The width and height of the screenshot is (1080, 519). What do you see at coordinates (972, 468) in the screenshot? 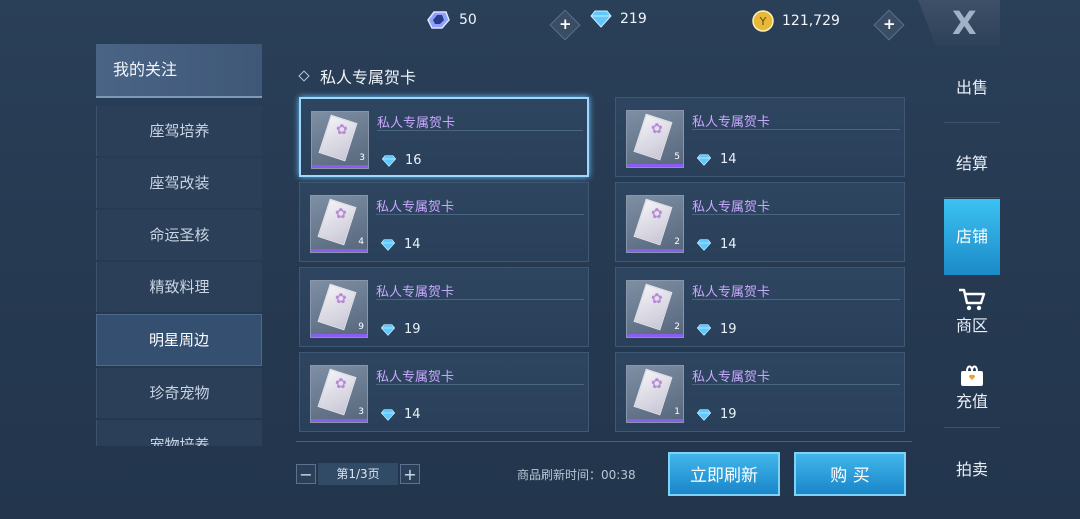
I see `nav-auction: 拍卖` at bounding box center [972, 468].